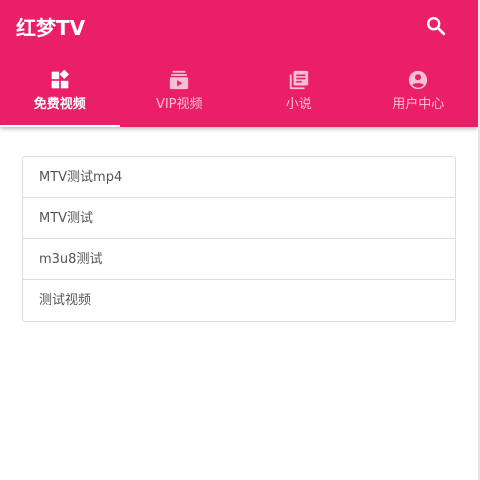 The height and width of the screenshot is (480, 480). Describe the element at coordinates (419, 91) in the screenshot. I see `tab-user-center: 用户中心` at that location.